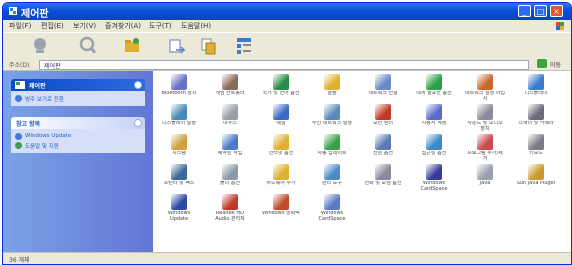 The width and height of the screenshot is (572, 265). Describe the element at coordinates (18, 98) in the screenshot. I see `switch-view-icon` at that location.